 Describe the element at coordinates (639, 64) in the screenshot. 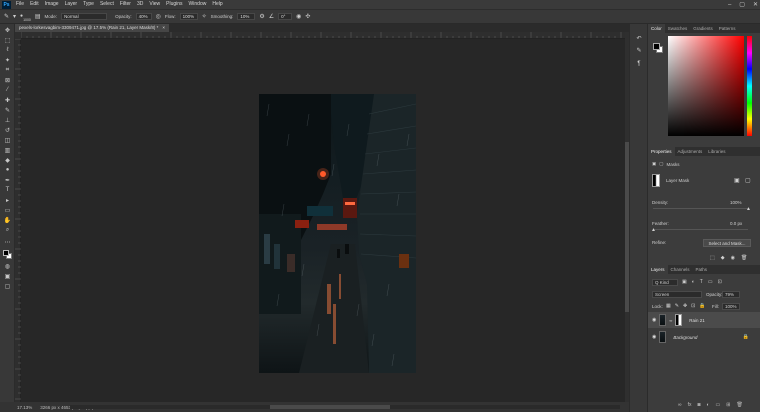

I see `paragraph-icon: ¶` at that location.